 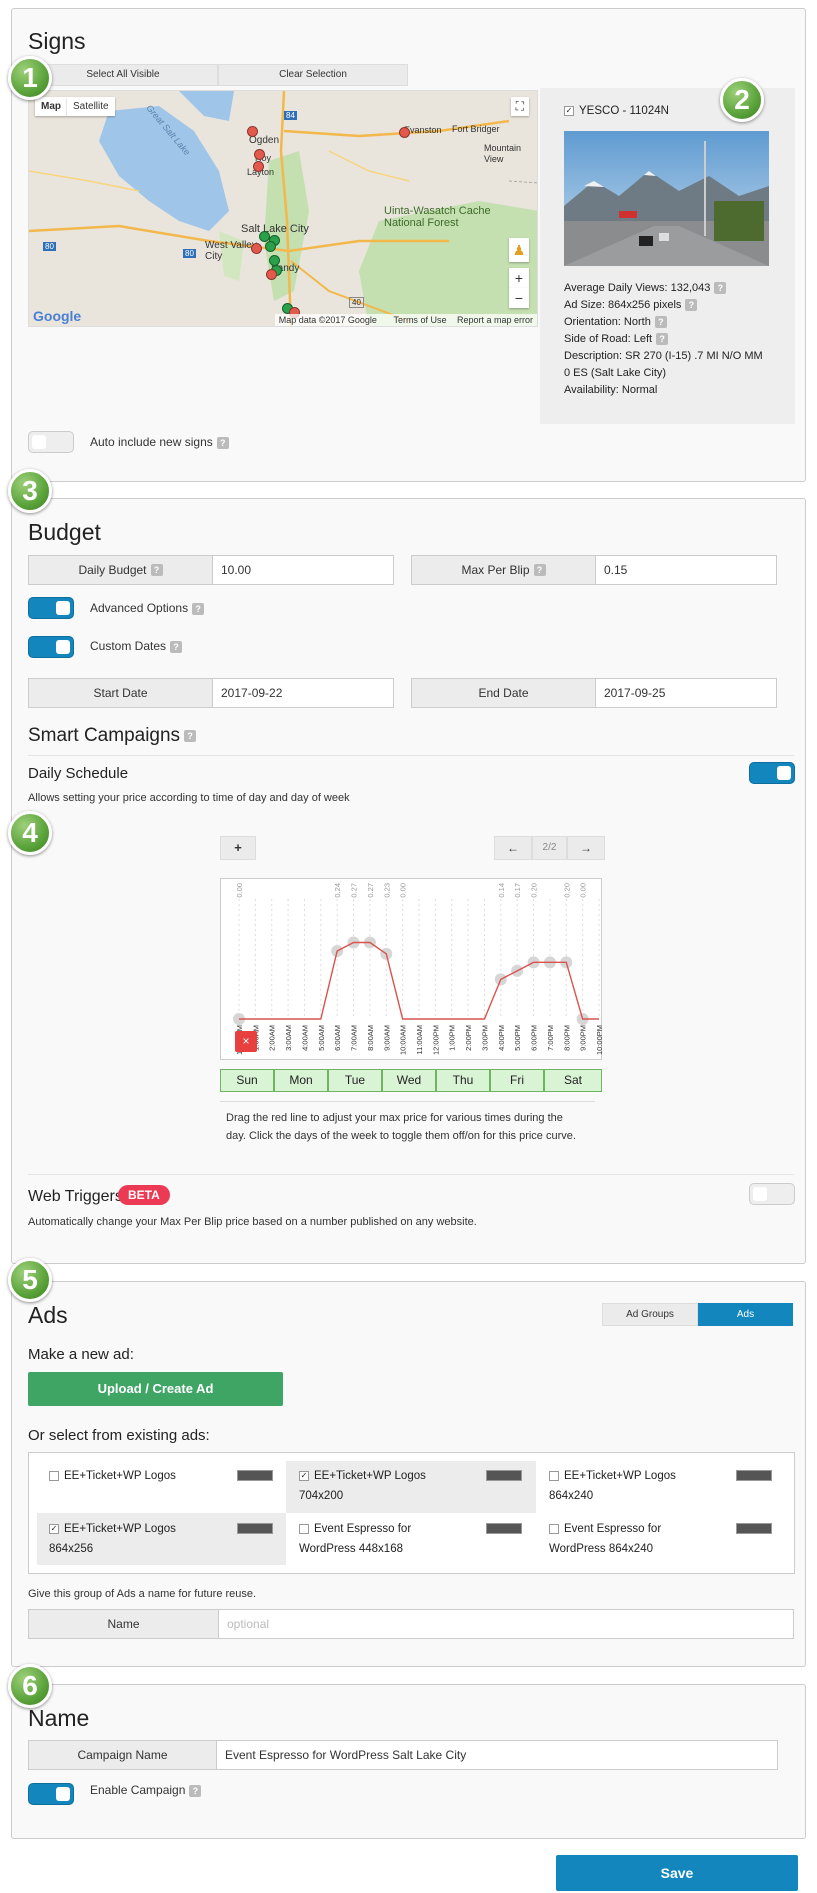 What do you see at coordinates (495, 320) in the screenshot?
I see `report-map-error-link: Report a map error` at bounding box center [495, 320].